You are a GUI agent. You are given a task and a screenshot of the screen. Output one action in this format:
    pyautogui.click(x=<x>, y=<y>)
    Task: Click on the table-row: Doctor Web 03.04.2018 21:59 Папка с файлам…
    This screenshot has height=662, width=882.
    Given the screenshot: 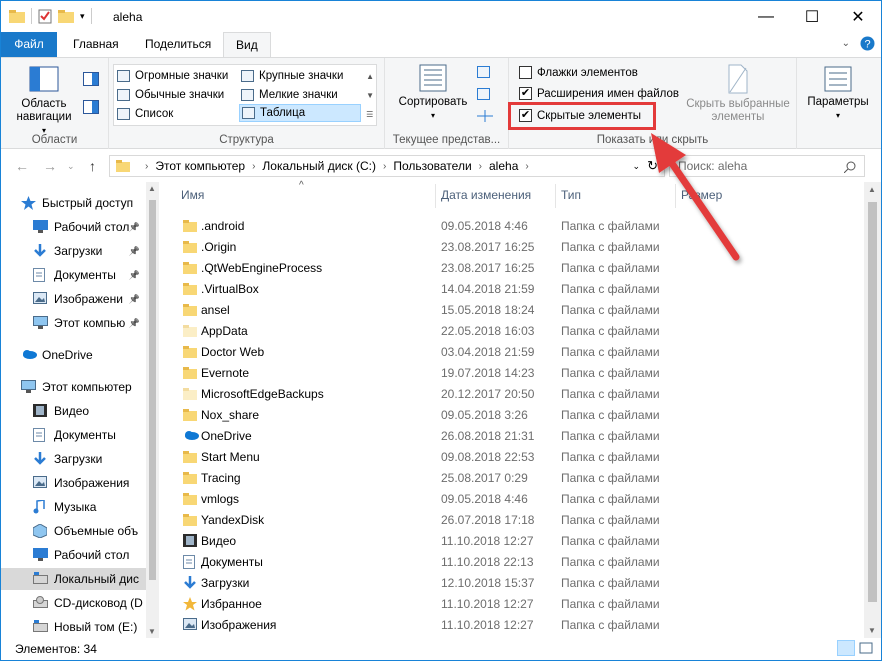 What is the action you would take?
    pyautogui.click(x=504, y=351)
    